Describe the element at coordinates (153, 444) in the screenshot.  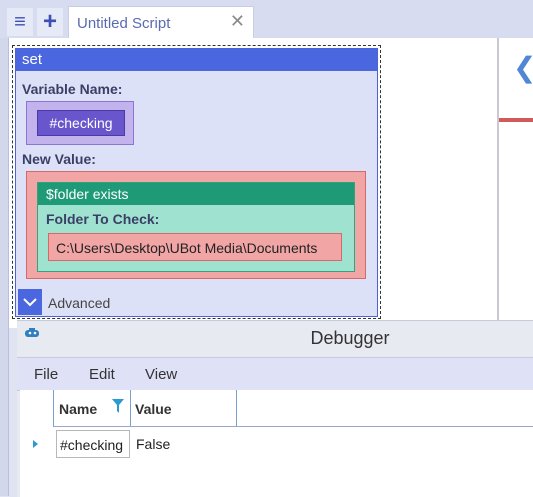
I see `variable-value-cell: False` at that location.